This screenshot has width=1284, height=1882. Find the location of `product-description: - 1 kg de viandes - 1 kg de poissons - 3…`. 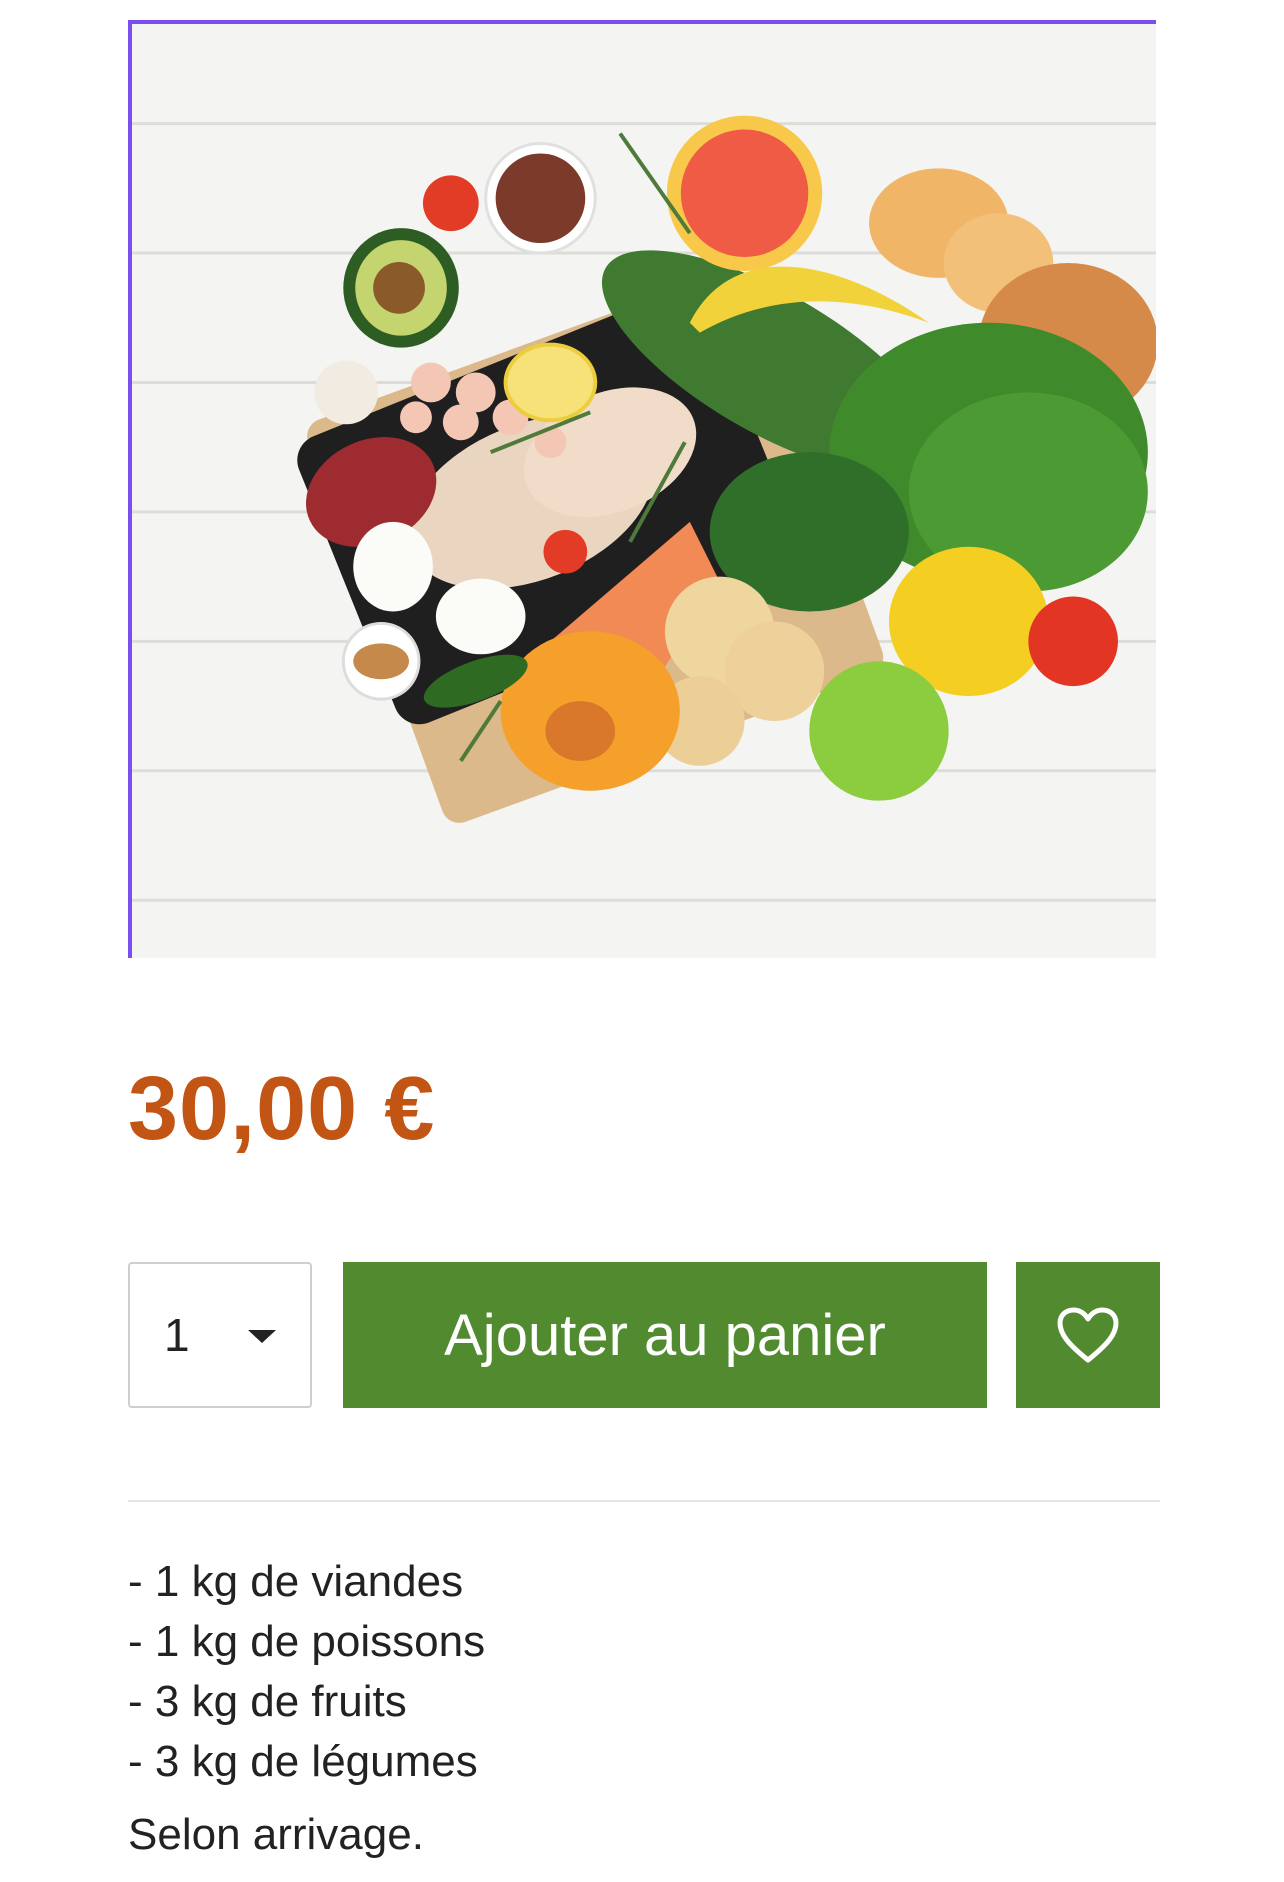

product-description: - 1 kg de viandes - 1 kg de poissons - 3… is located at coordinates (306, 1672).